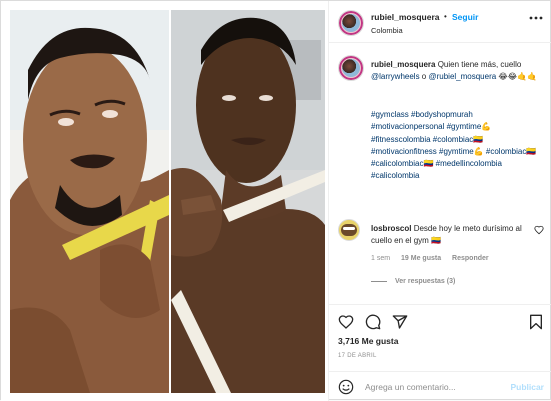 The image size is (551, 401). What do you see at coordinates (479, 64) in the screenshot?
I see `caption-body-1: Quien tiene más, cuello` at bounding box center [479, 64].